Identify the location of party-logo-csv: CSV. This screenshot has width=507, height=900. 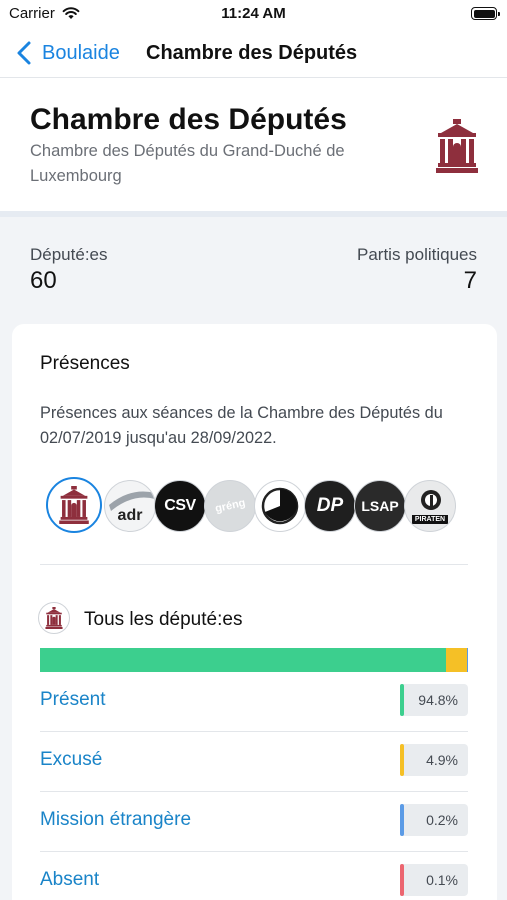
(180, 506).